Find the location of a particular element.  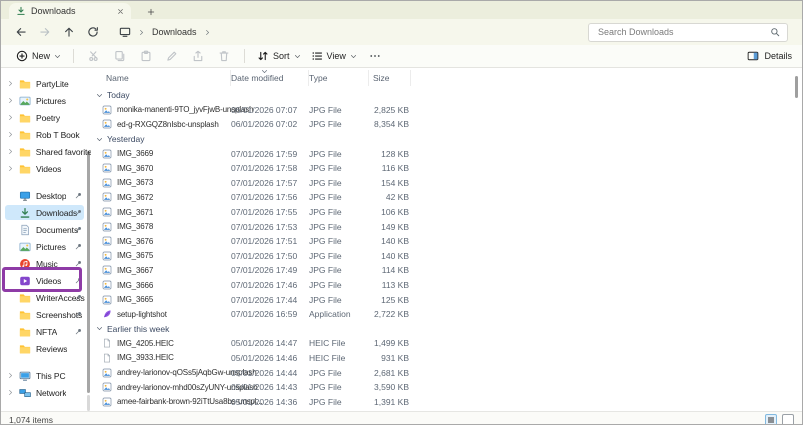

table-row: IMG_3669 07/01/2026 17:59 JPG File 128 KB is located at coordinates (448, 153).